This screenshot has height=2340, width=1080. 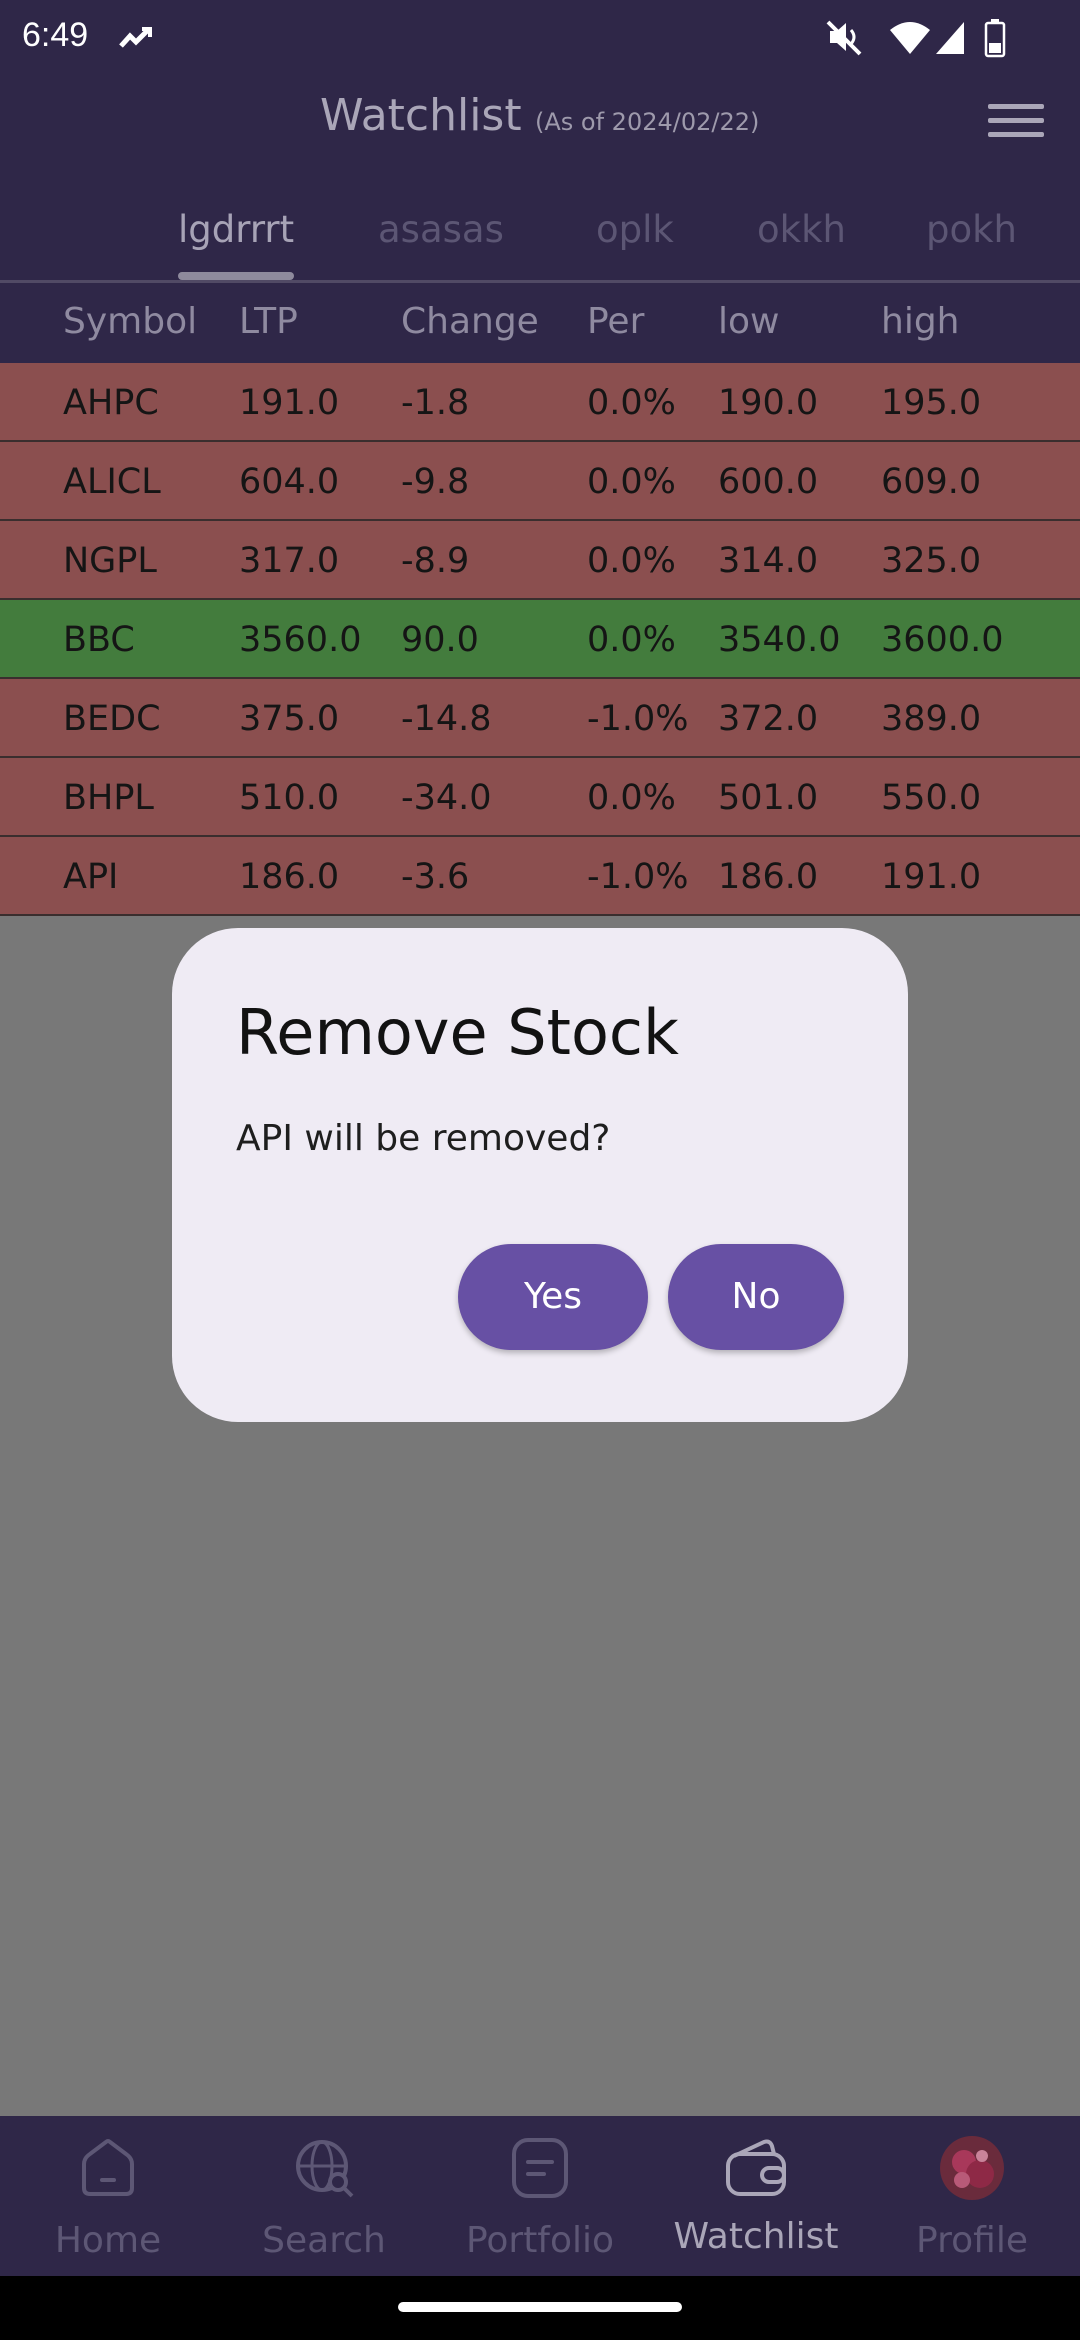 I want to click on nav-portfolio-label: Portfolio, so click(x=540, y=2240).